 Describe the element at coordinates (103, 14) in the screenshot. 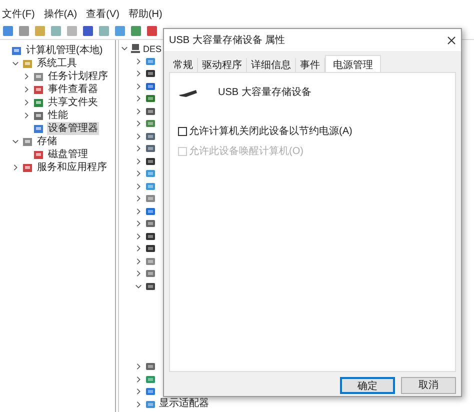

I see `menu-item: 查看(V)` at that location.